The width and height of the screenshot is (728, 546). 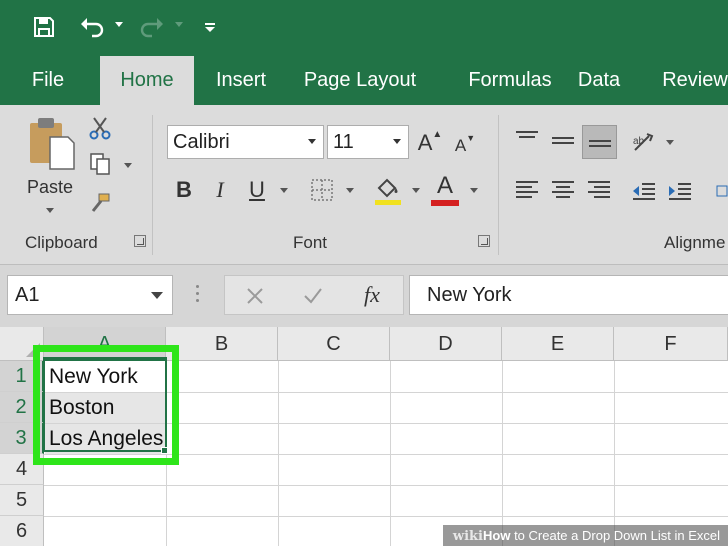 I want to click on copy-dropdown-icon, so click(x=128, y=165).